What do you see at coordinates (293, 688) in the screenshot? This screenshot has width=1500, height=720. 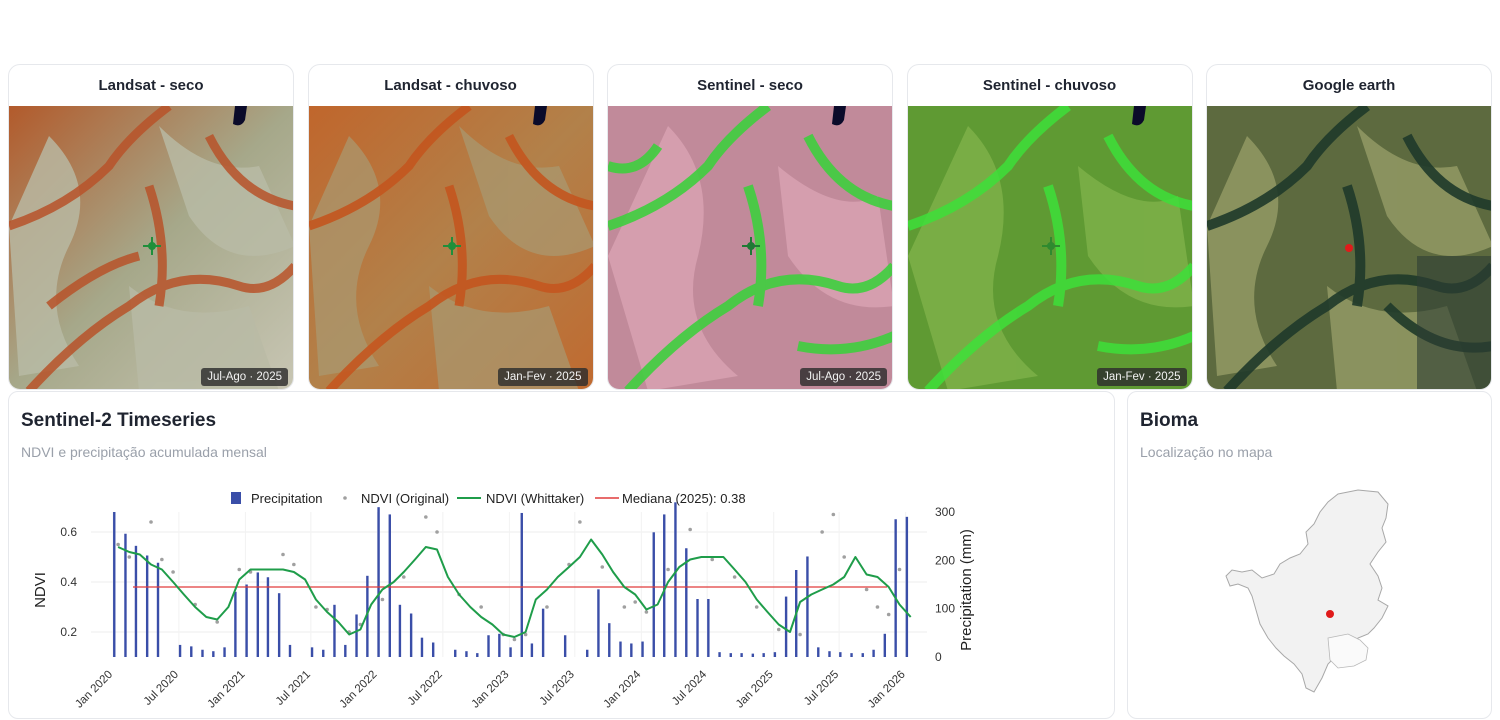 I see `x-tick-label: Jul 2021` at bounding box center [293, 688].